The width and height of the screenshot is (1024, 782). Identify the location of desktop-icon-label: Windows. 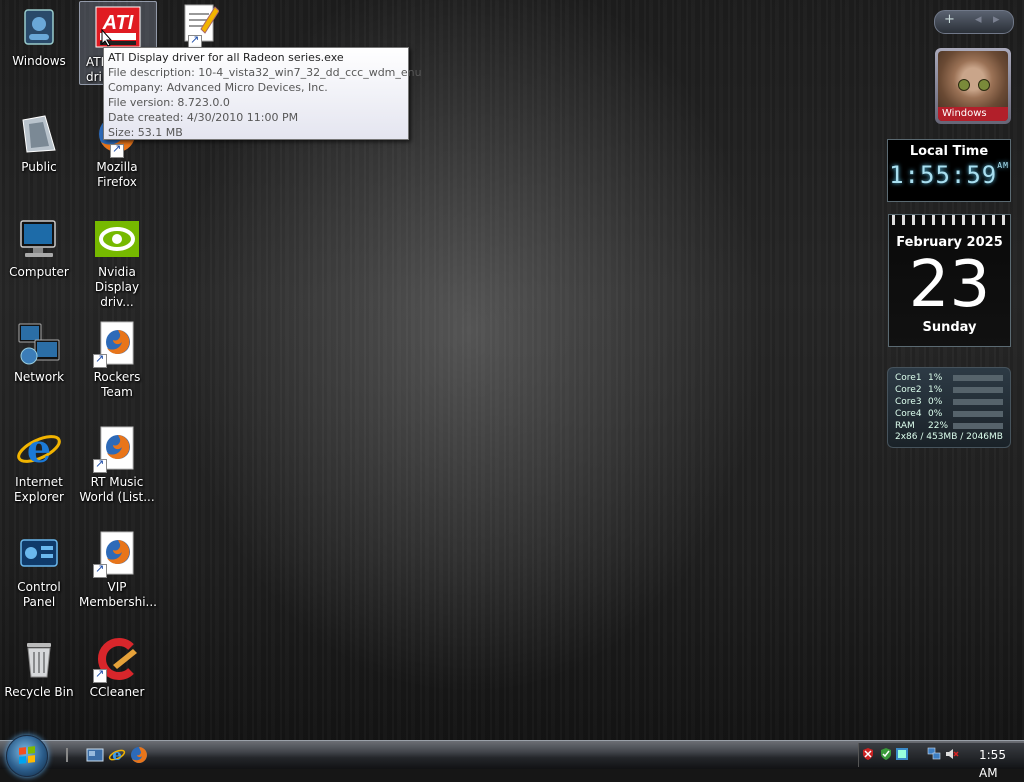
(39, 61).